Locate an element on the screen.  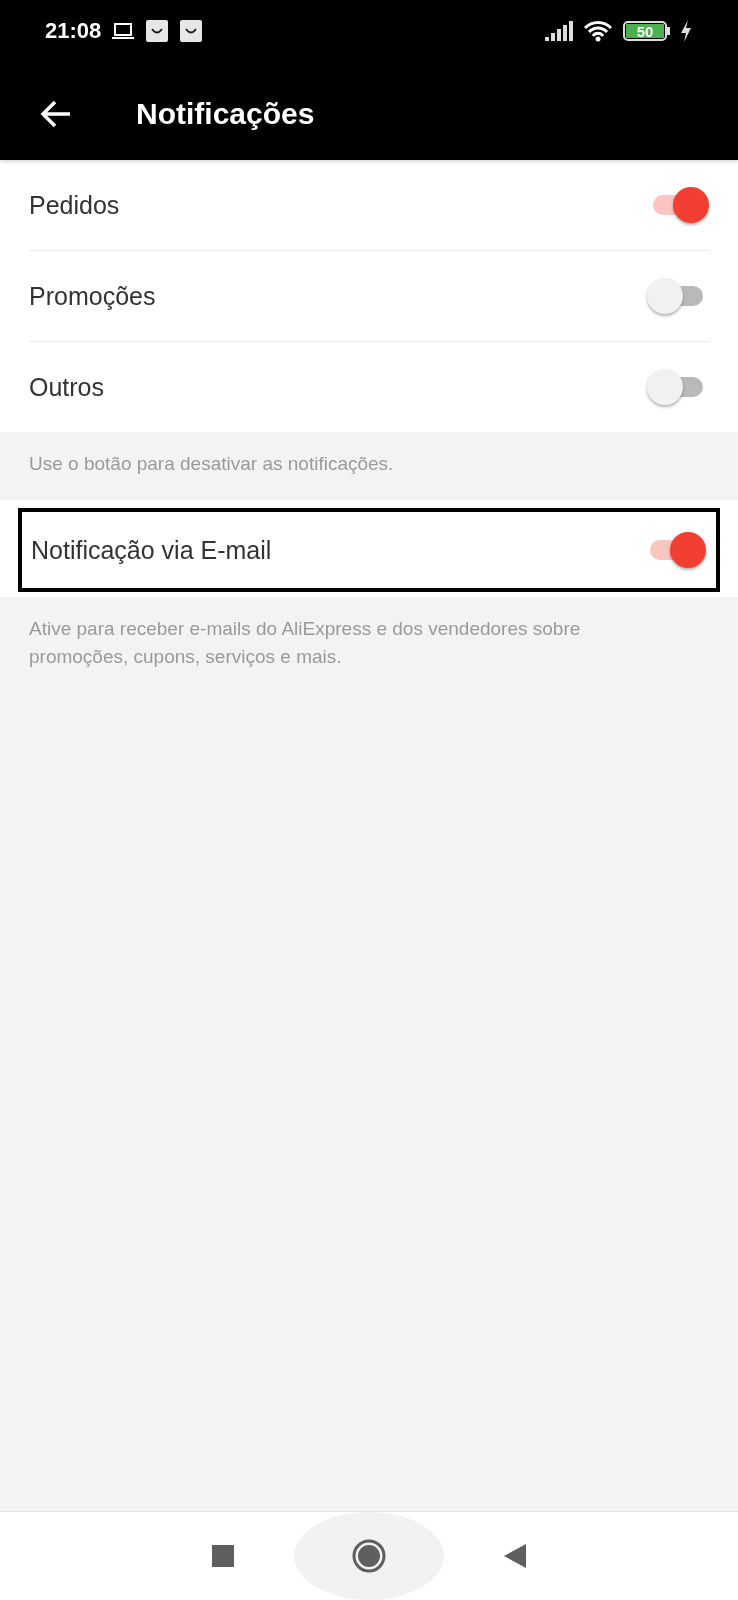
signal-icon is located at coordinates (559, 31).